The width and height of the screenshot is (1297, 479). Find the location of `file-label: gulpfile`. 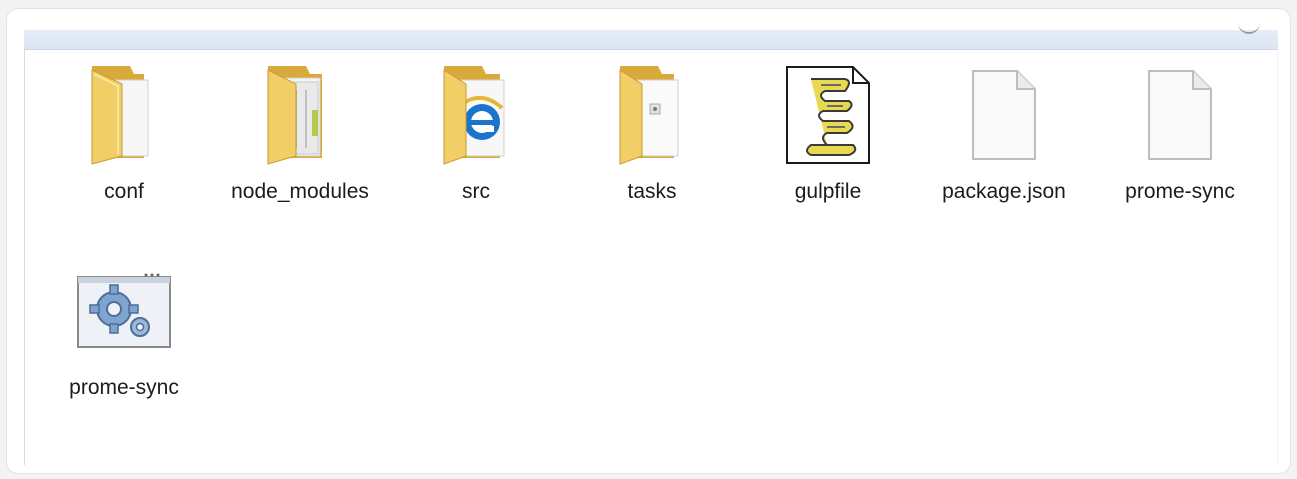

file-label: gulpfile is located at coordinates (828, 191).